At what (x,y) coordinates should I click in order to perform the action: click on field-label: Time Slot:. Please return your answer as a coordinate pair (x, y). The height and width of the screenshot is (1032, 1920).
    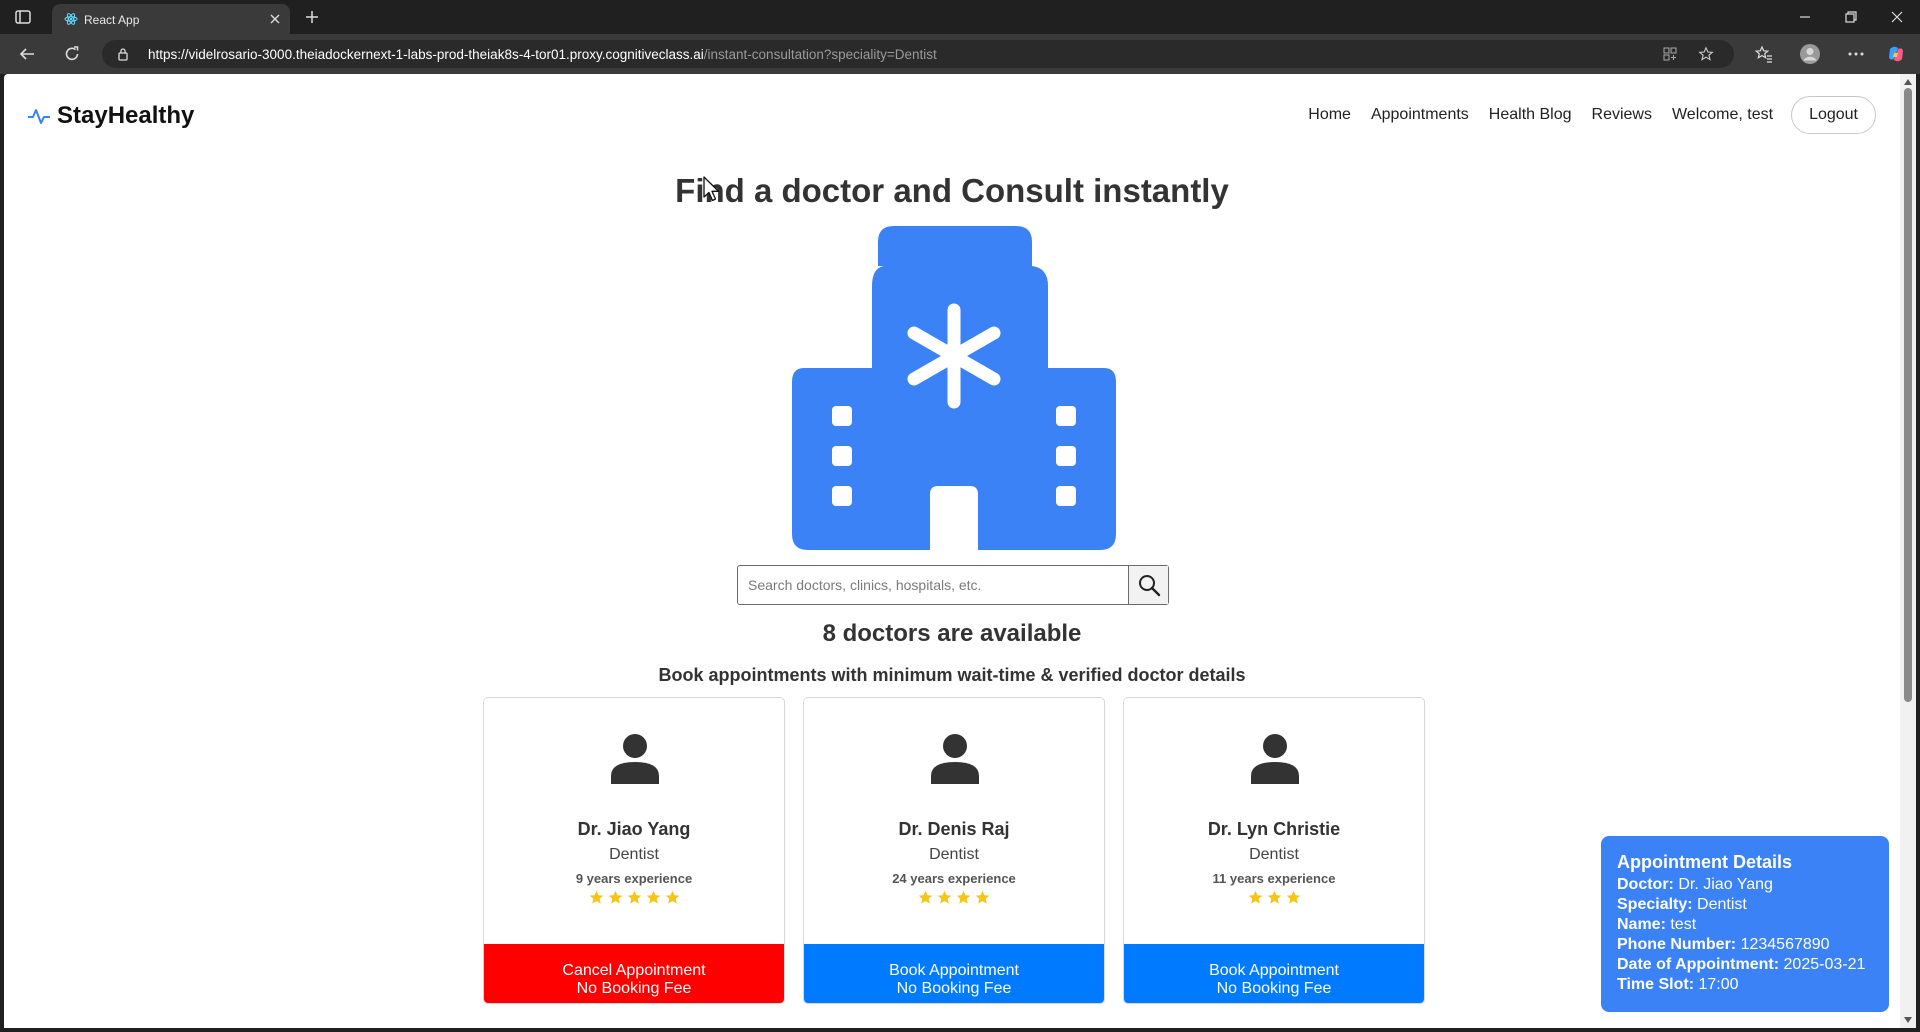
    Looking at the image, I should click on (1656, 984).